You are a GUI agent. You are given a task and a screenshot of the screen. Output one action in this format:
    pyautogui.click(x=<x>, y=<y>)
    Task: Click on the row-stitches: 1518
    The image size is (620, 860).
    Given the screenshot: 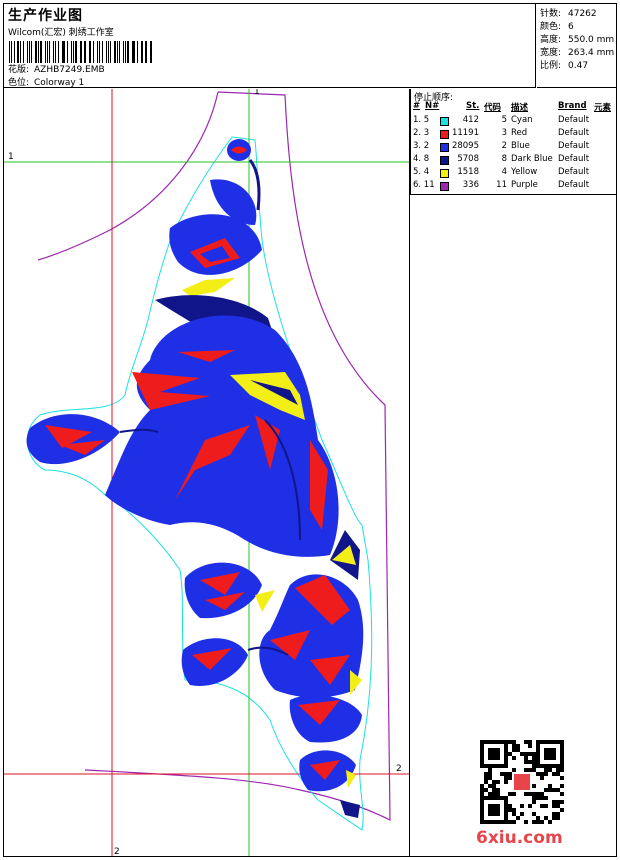 What is the action you would take?
    pyautogui.click(x=468, y=172)
    